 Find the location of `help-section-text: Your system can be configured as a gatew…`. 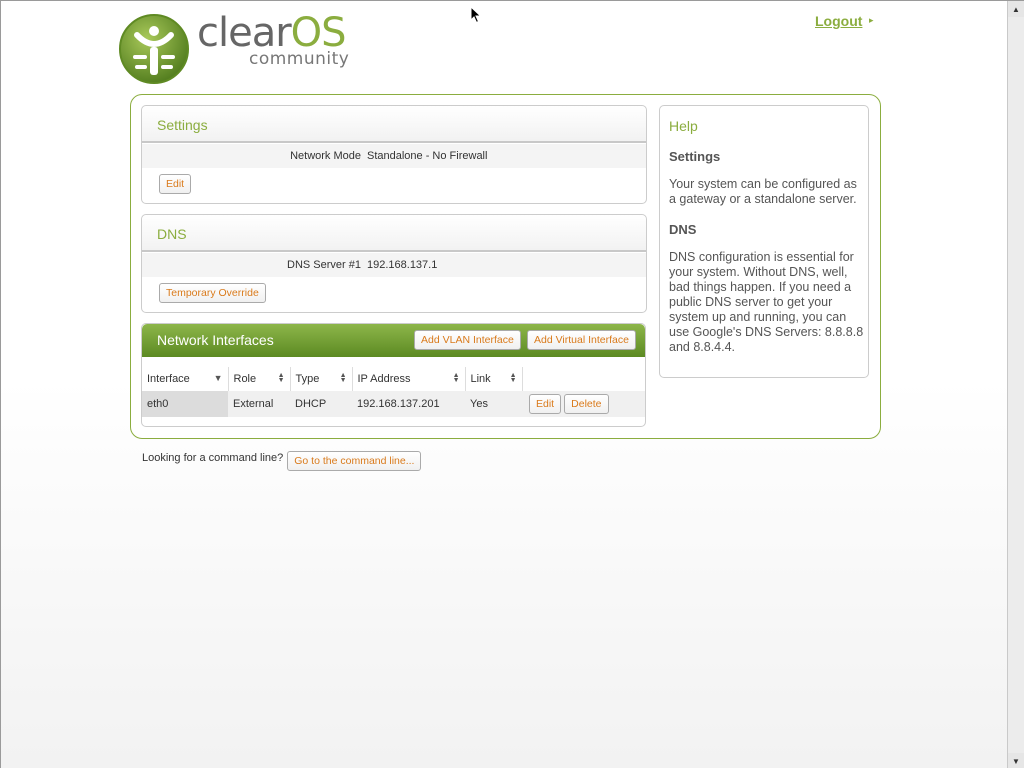

help-section-text: Your system can be configured as a gatew… is located at coordinates (763, 191).